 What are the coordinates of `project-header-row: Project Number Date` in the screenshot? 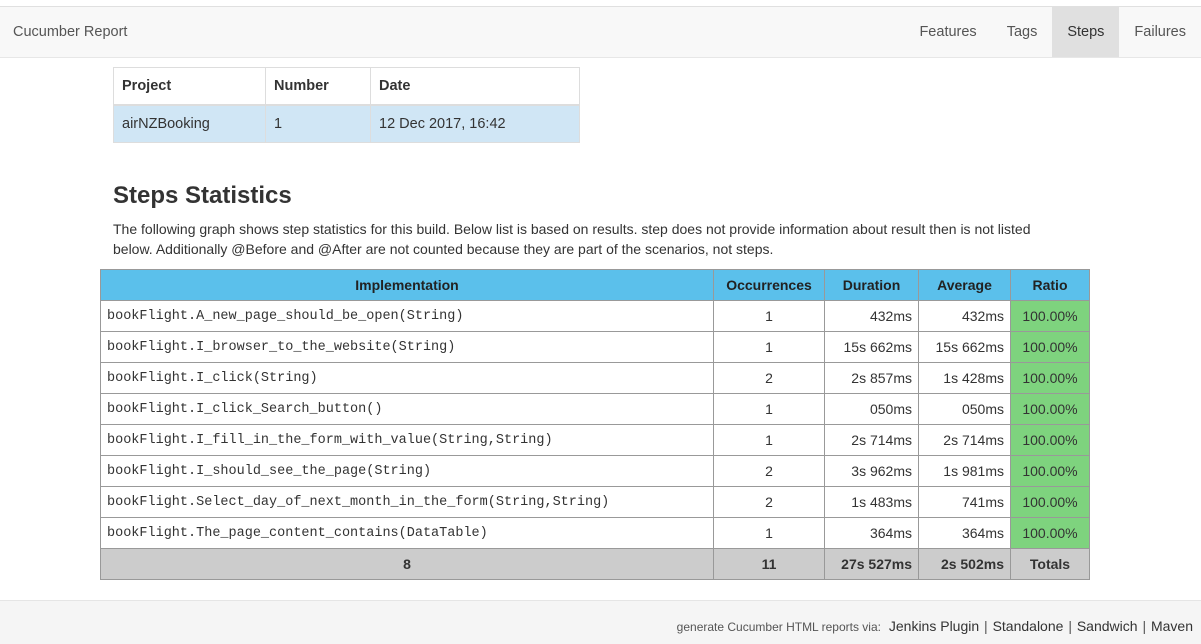 It's located at (346, 86).